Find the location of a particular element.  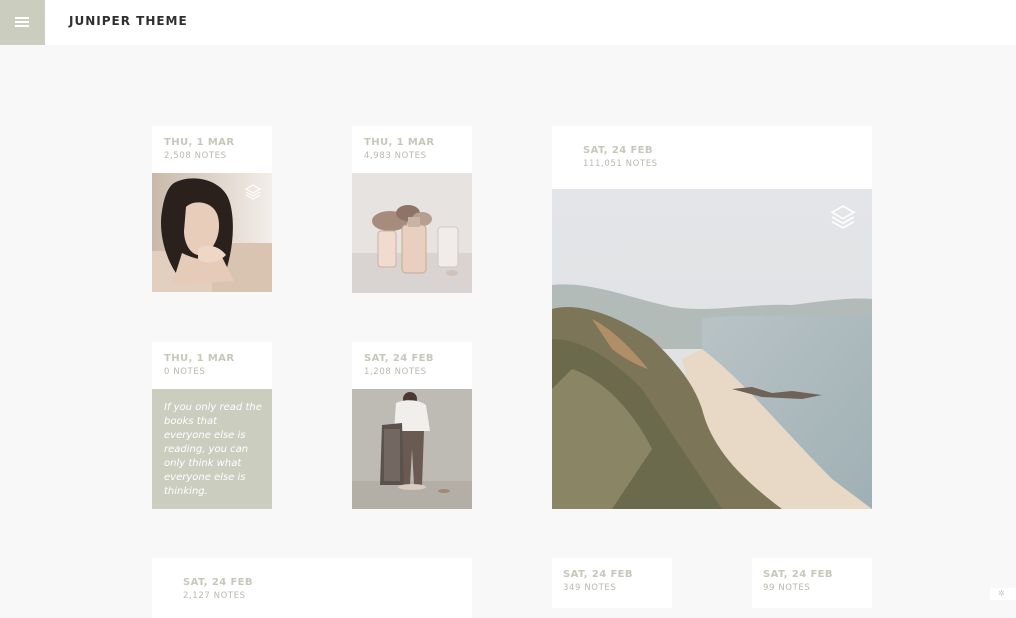

post-header: SAT, 24 FEB 2,127 NOTES is located at coordinates (312, 588).